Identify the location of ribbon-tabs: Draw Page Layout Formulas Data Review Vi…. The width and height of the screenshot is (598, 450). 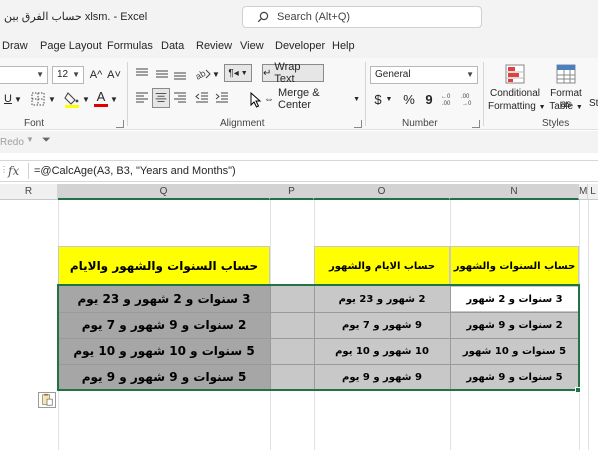
(299, 46).